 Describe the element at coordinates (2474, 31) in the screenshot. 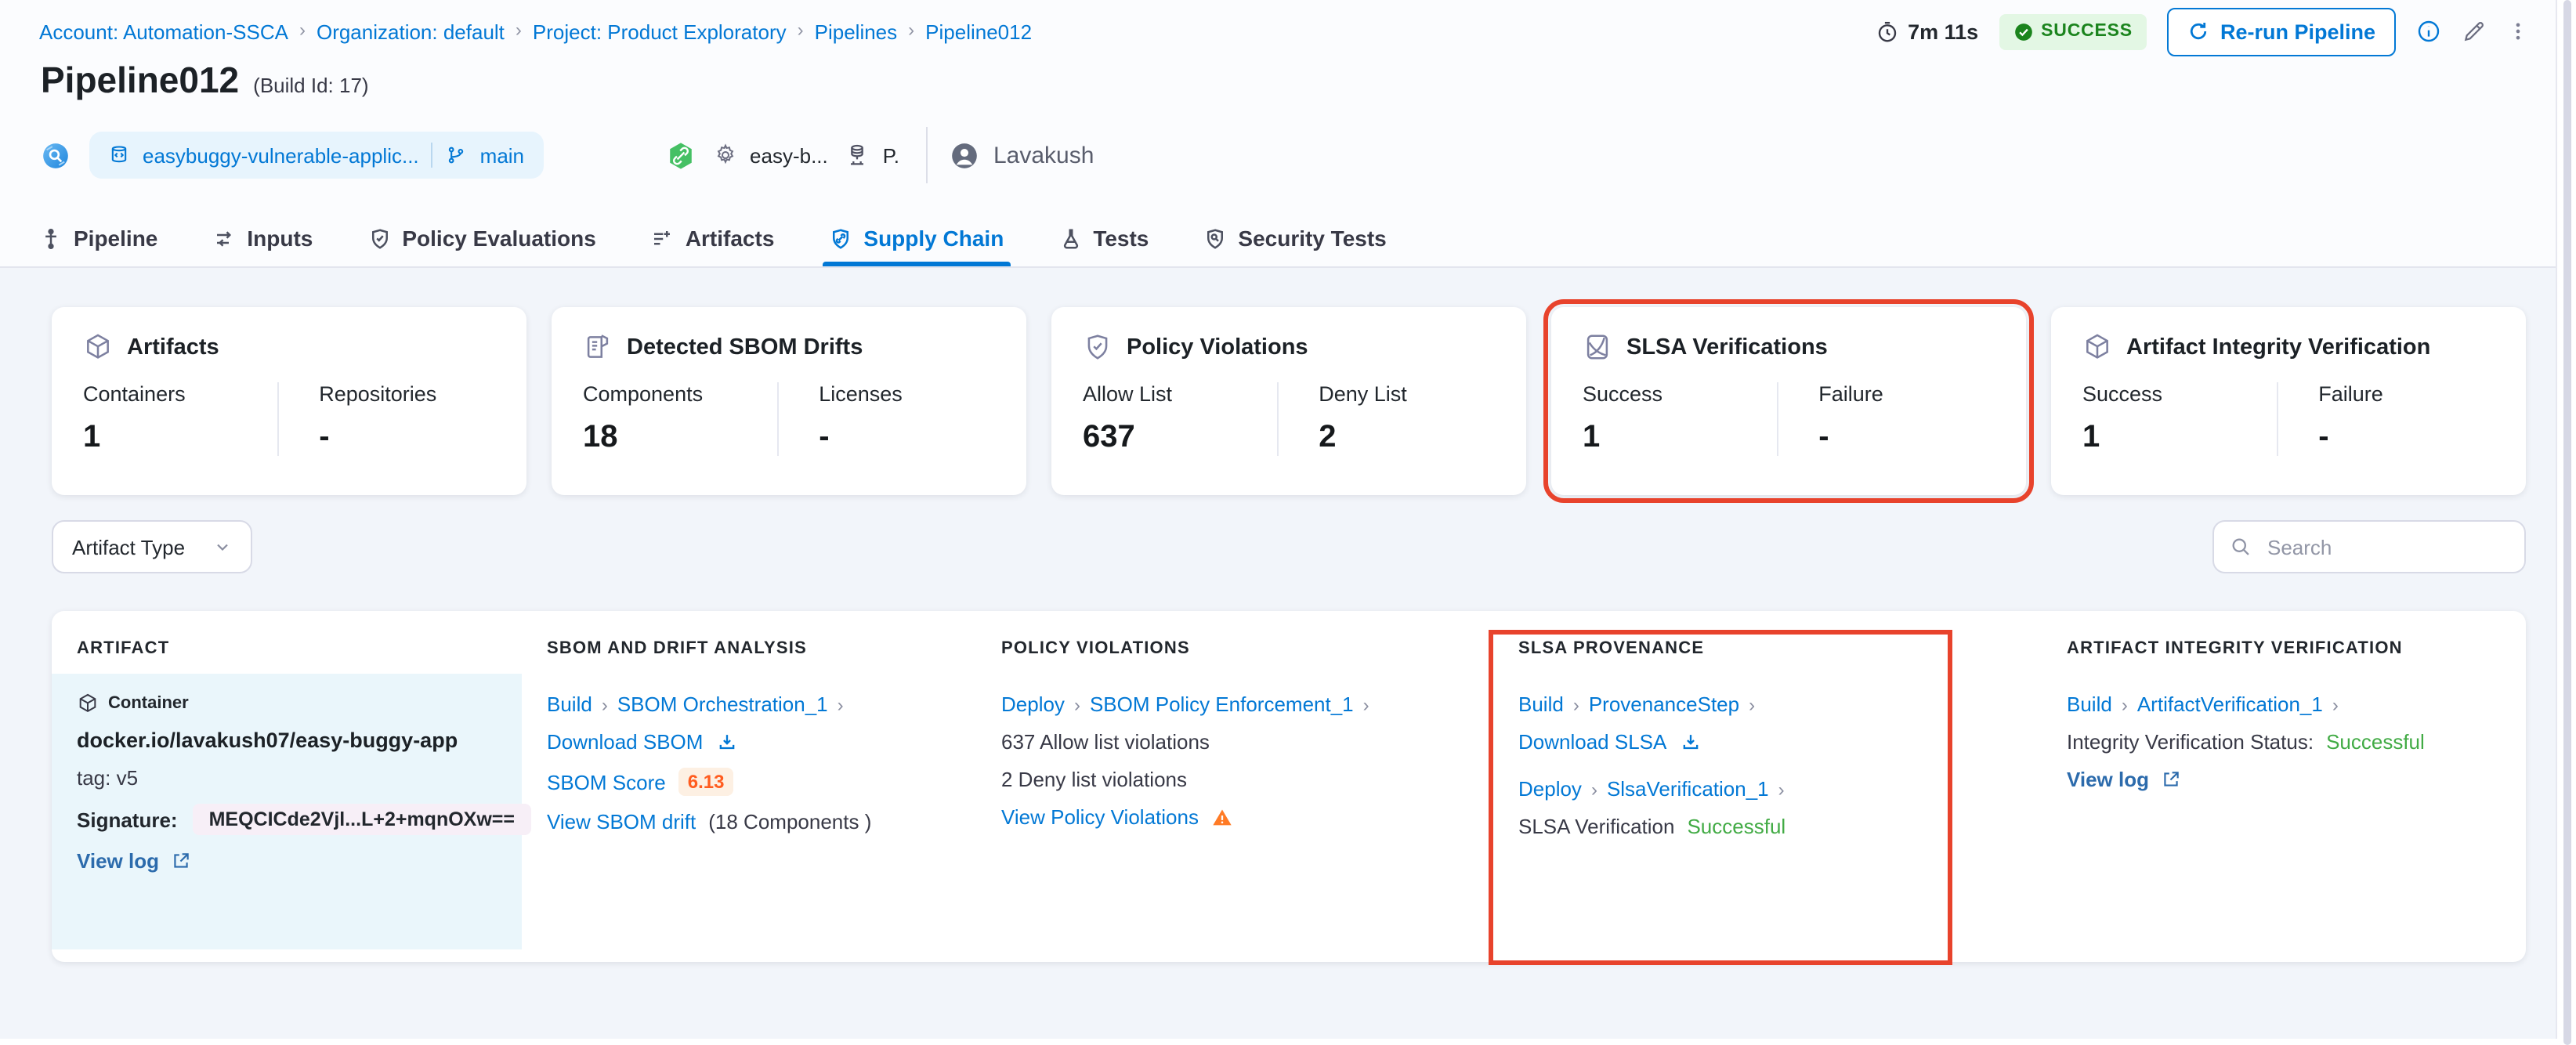

I see `edit-pencil-icon` at that location.